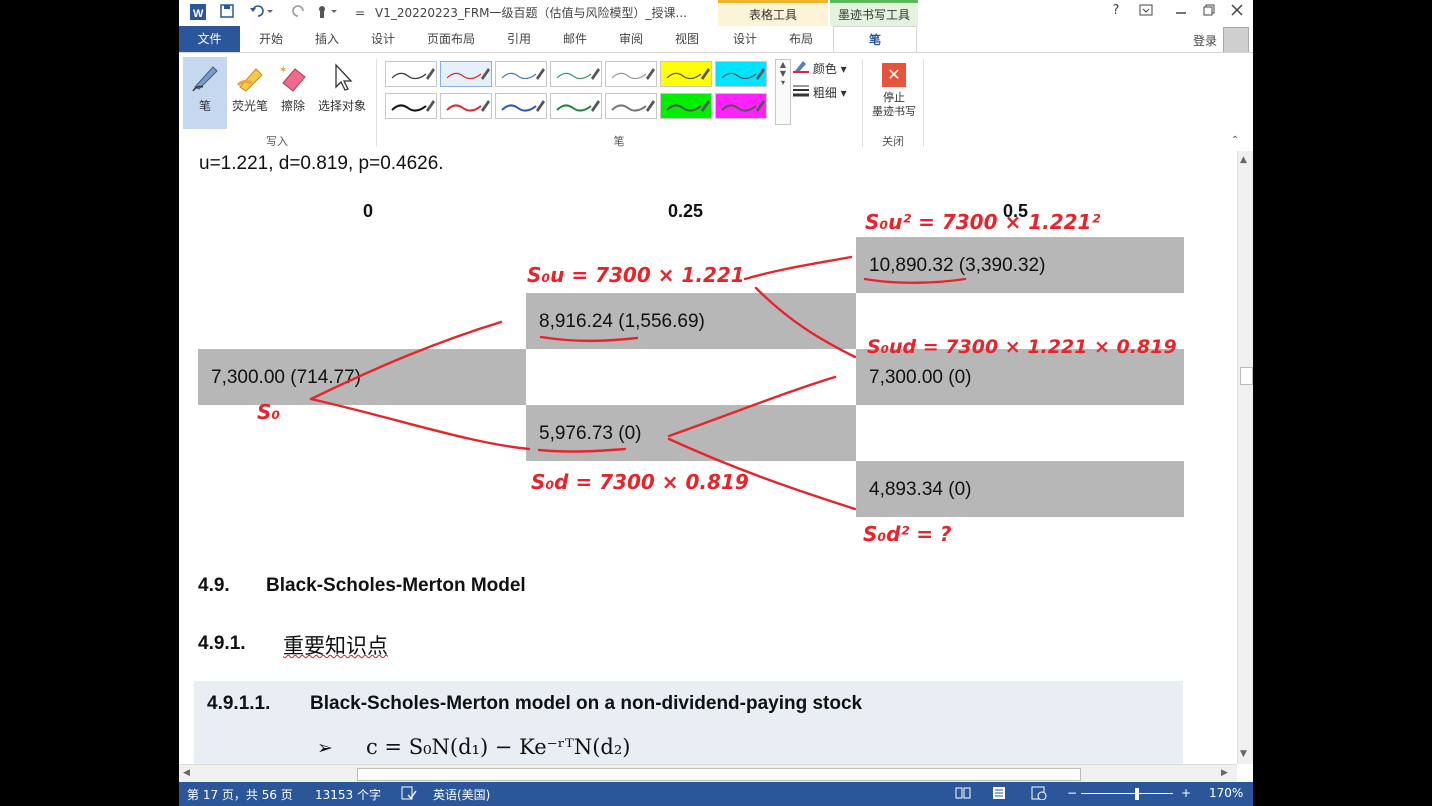  What do you see at coordinates (575, 39) in the screenshot?
I see `tab-mailings: 邮件` at bounding box center [575, 39].